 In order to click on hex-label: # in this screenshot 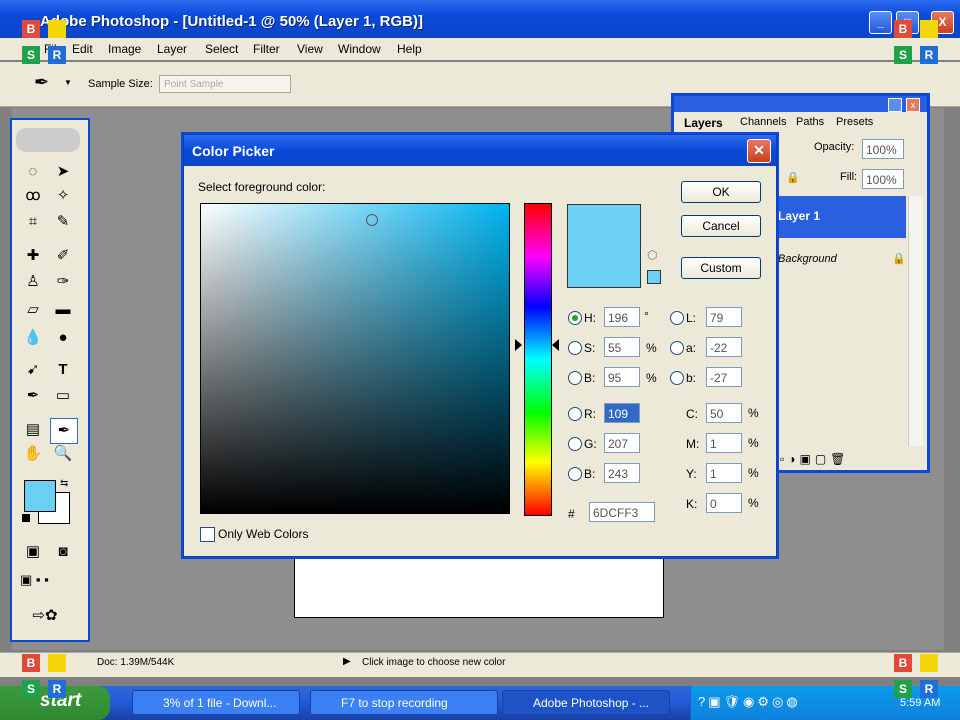, I will do `click(571, 514)`.